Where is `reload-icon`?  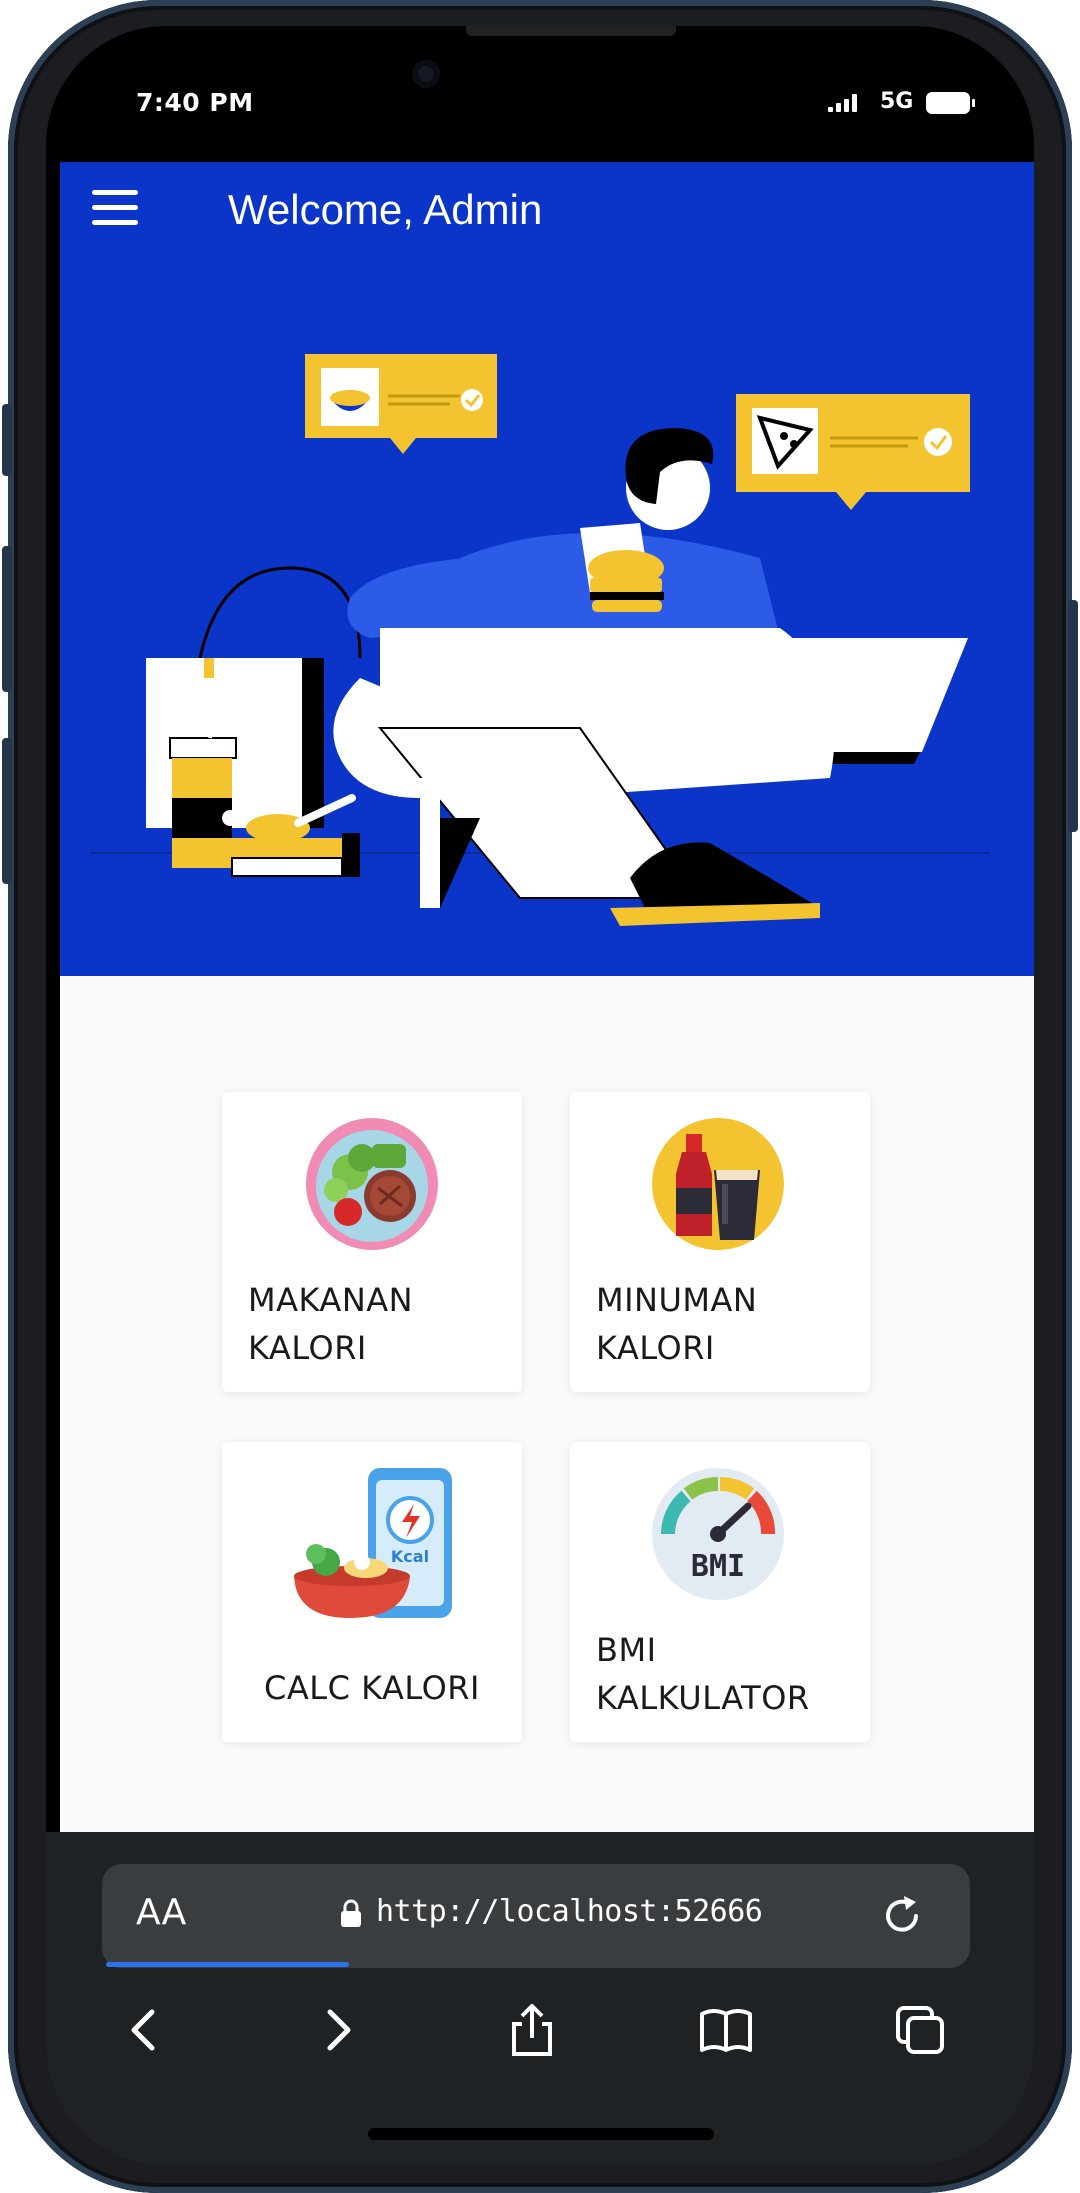 reload-icon is located at coordinates (903, 1915).